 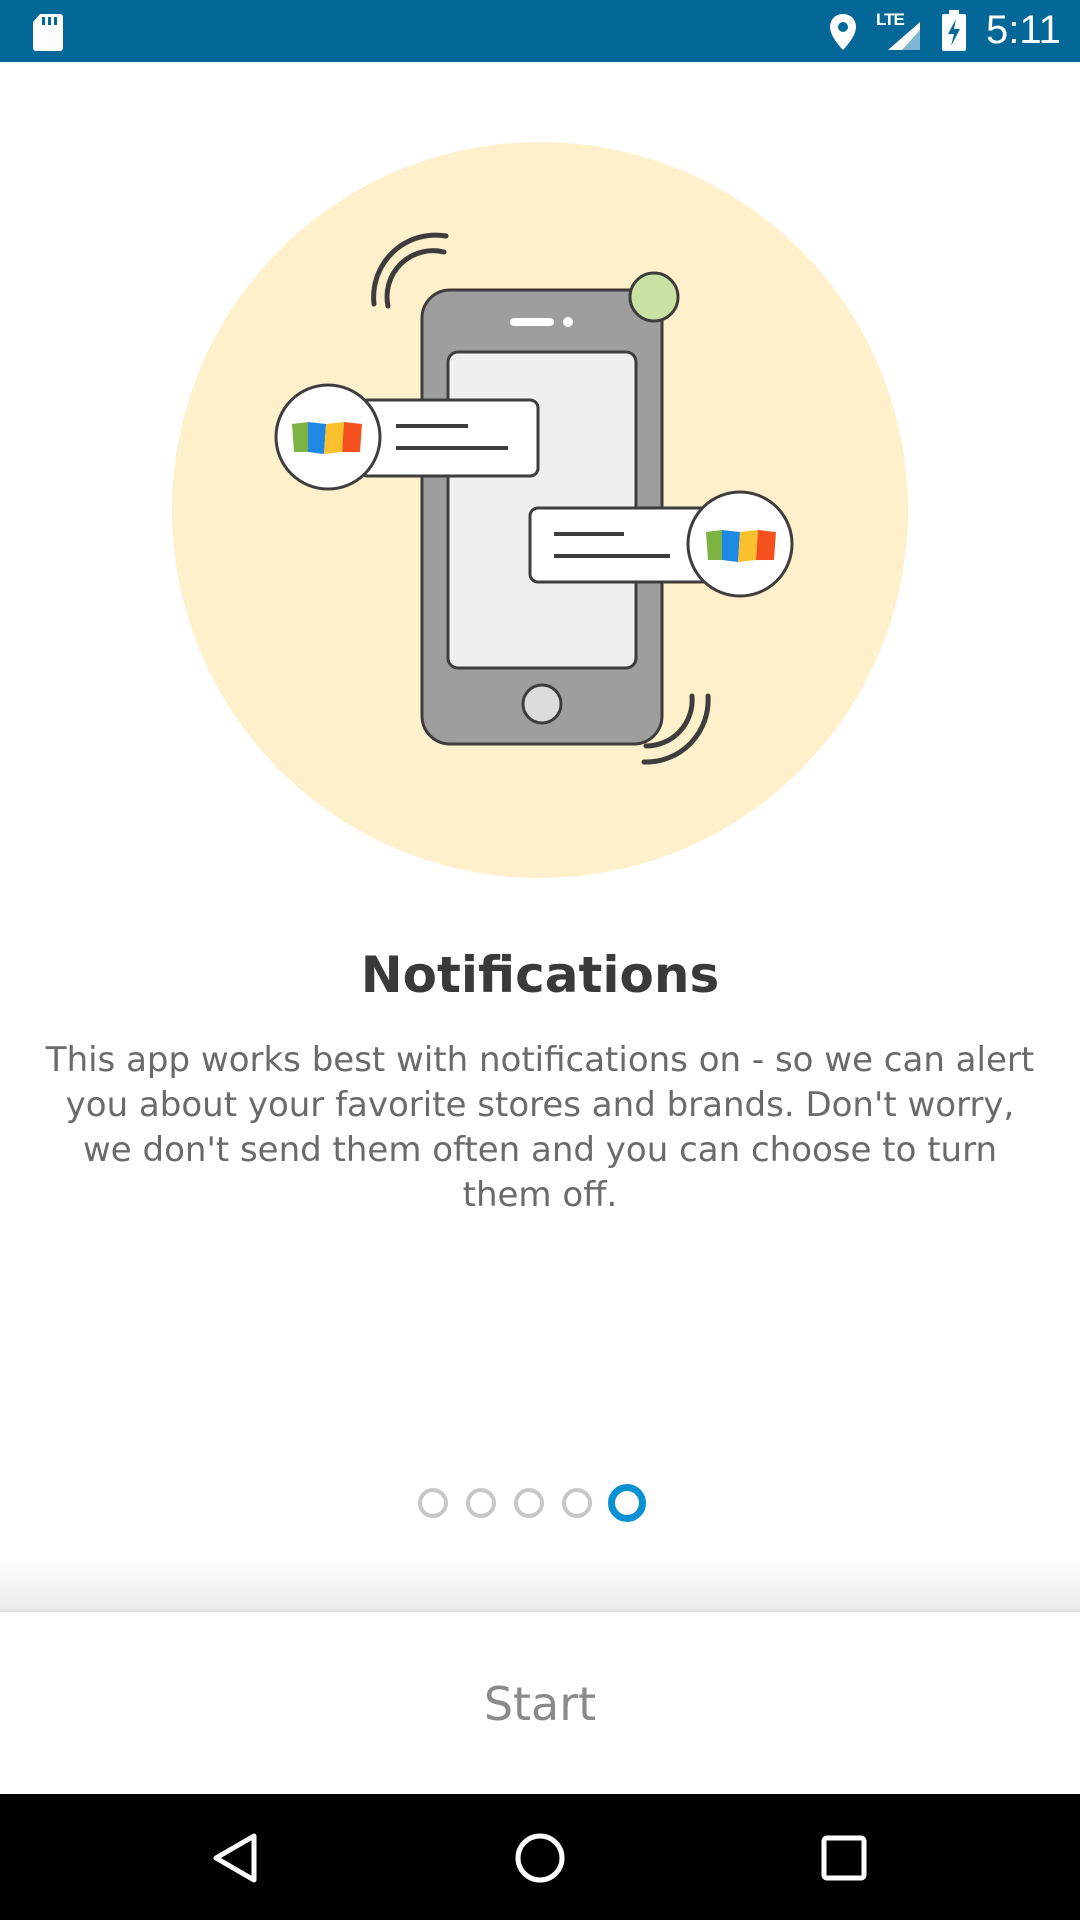 What do you see at coordinates (844, 1858) in the screenshot?
I see `recents-icon` at bounding box center [844, 1858].